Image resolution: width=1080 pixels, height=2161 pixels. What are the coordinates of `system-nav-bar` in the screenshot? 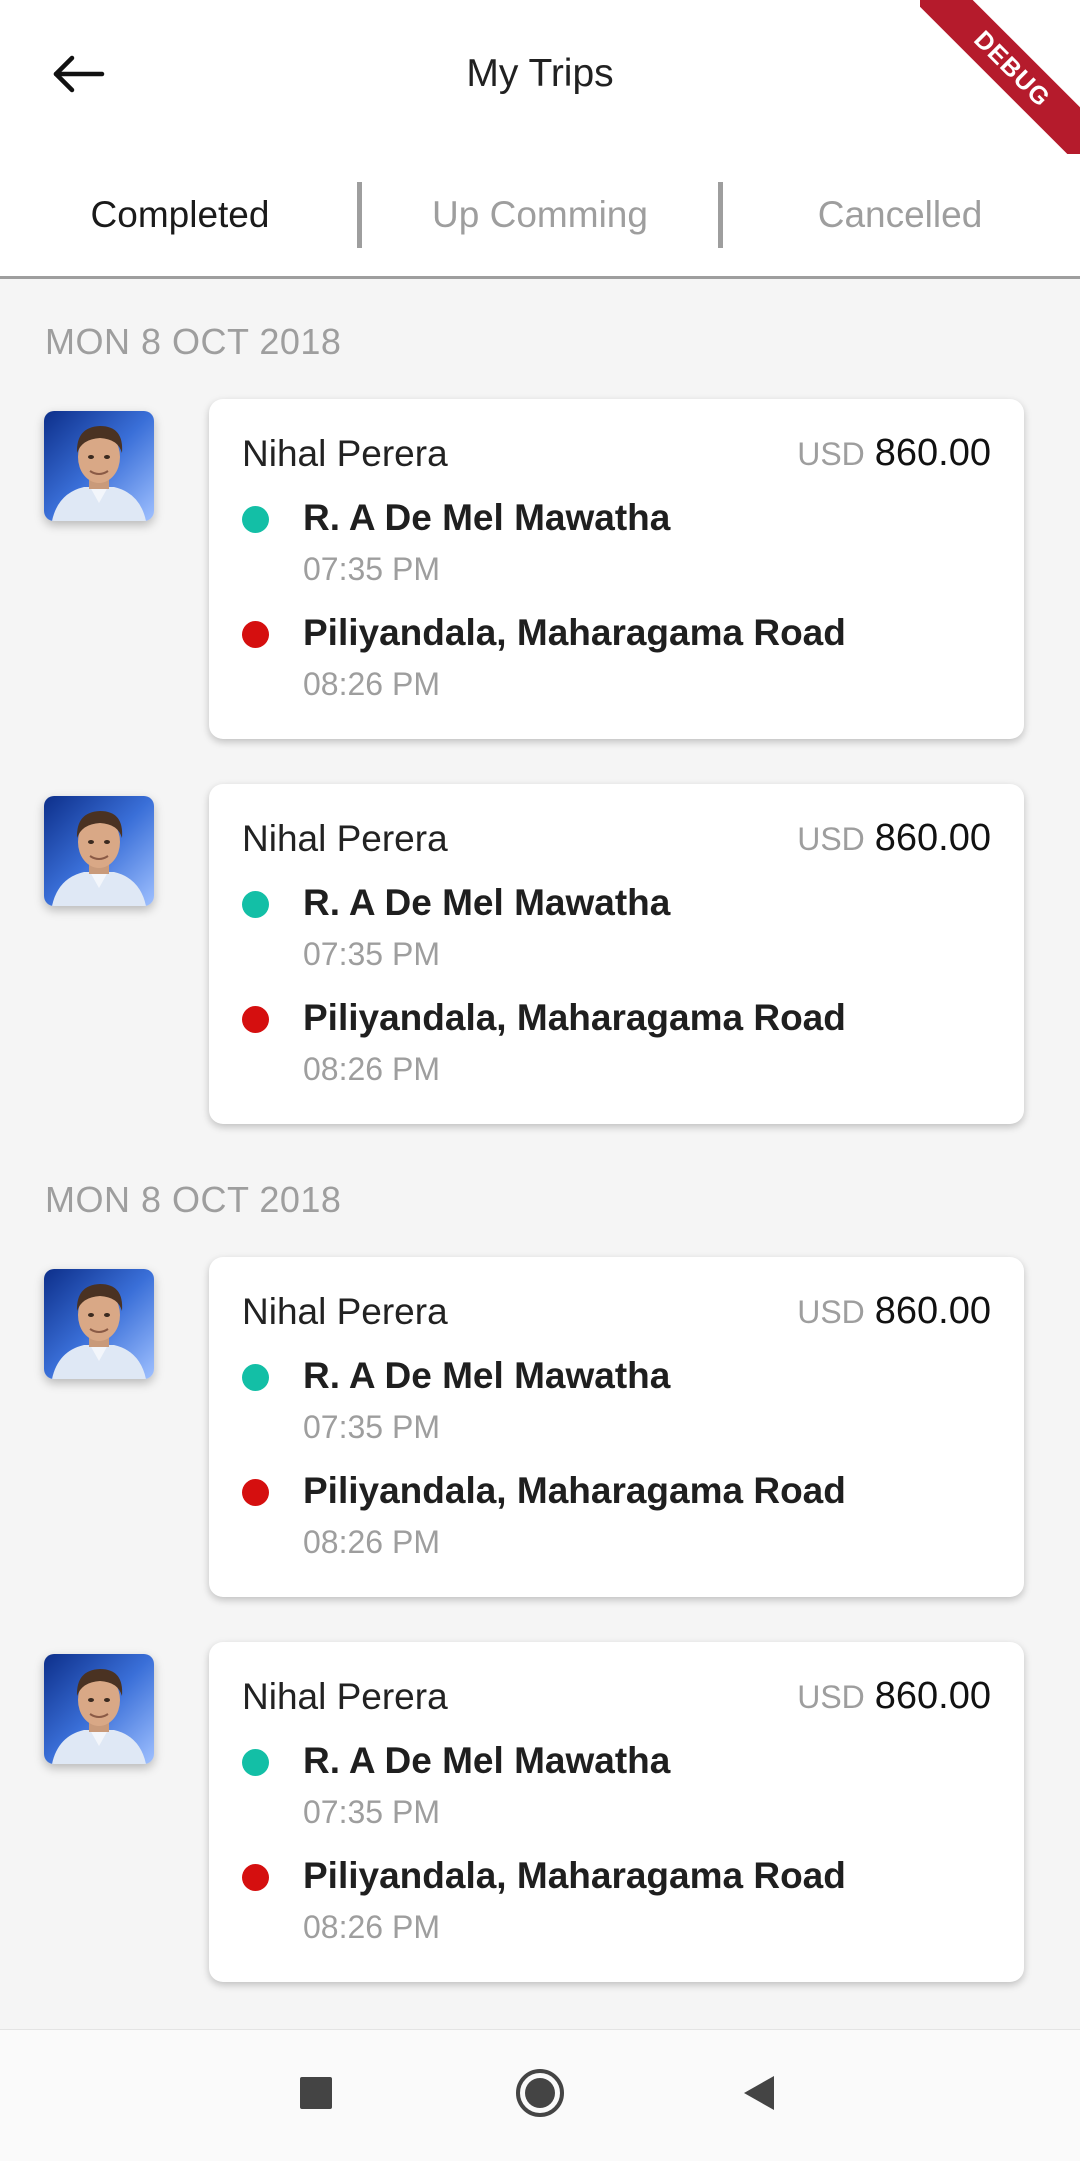 It's located at (540, 2095).